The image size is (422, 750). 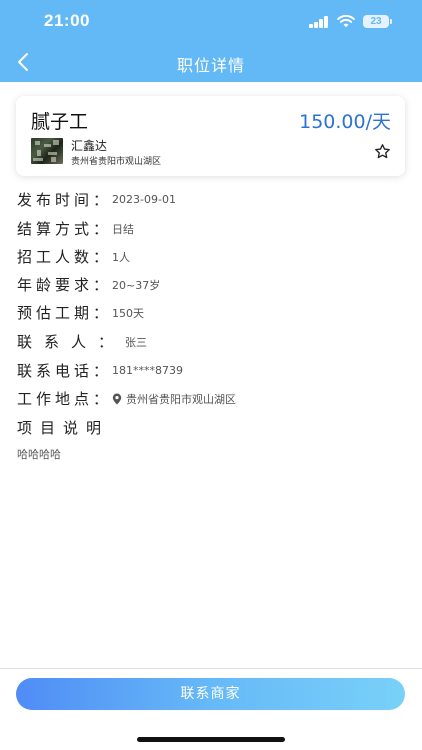 I want to click on detail-label-contact: 联系人：, so click(x=71, y=342).